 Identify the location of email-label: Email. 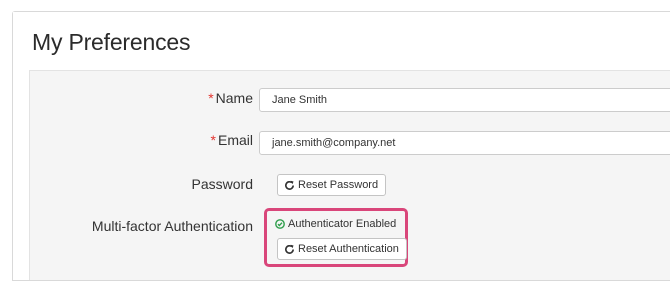
(235, 140).